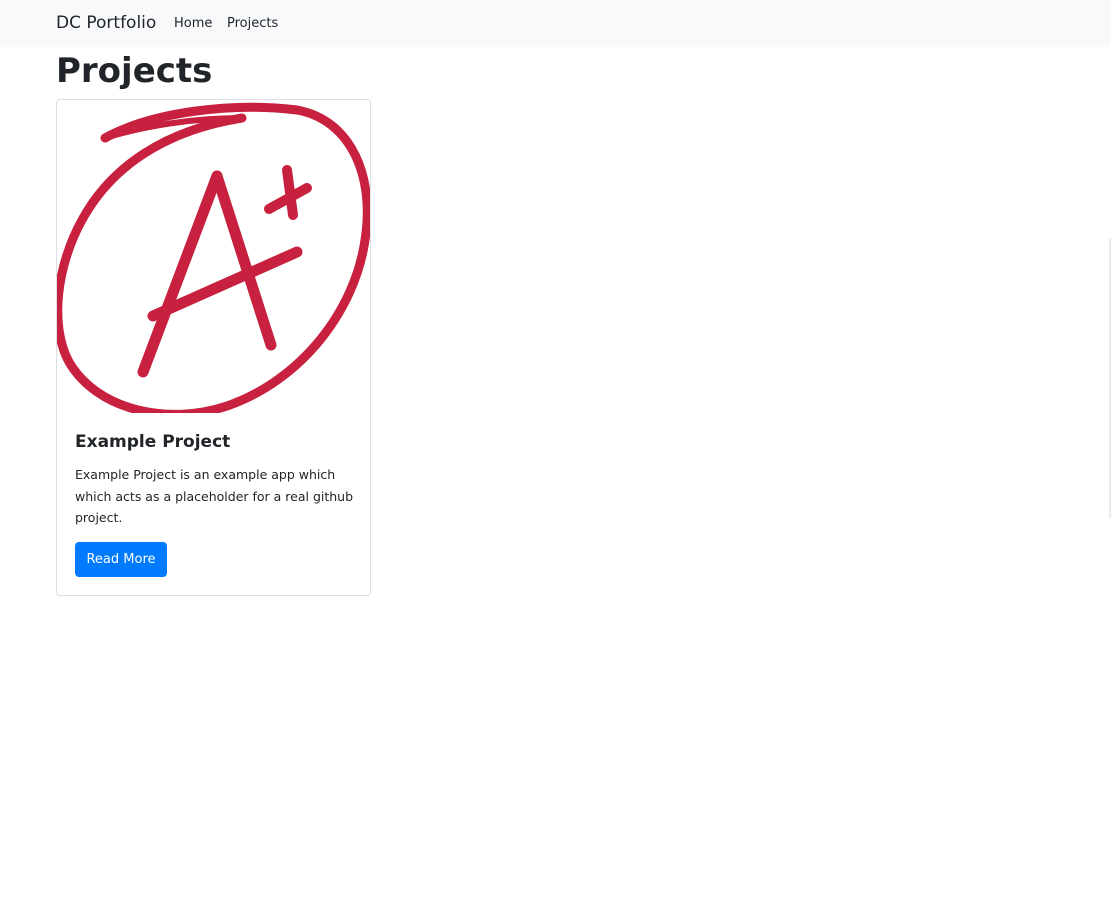  I want to click on page-title: Projects, so click(134, 71).